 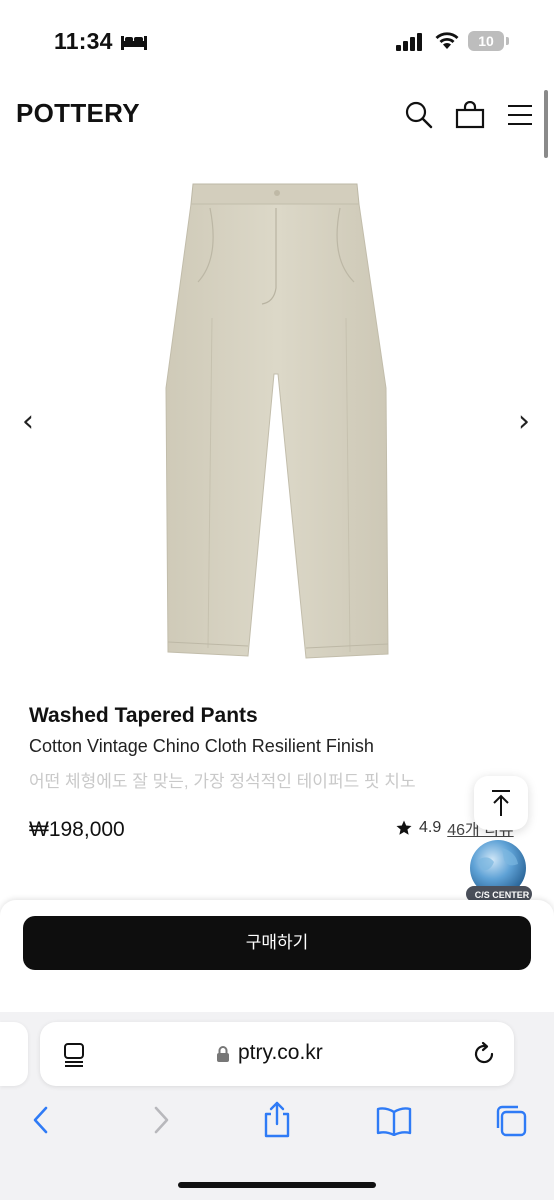 What do you see at coordinates (511, 1121) in the screenshot?
I see `tab-switcher-icon` at bounding box center [511, 1121].